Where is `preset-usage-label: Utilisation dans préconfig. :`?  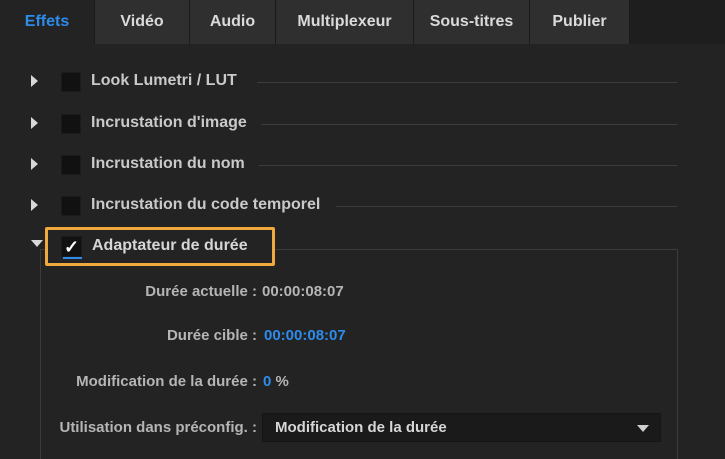
preset-usage-label: Utilisation dans préconfig. : is located at coordinates (158, 427).